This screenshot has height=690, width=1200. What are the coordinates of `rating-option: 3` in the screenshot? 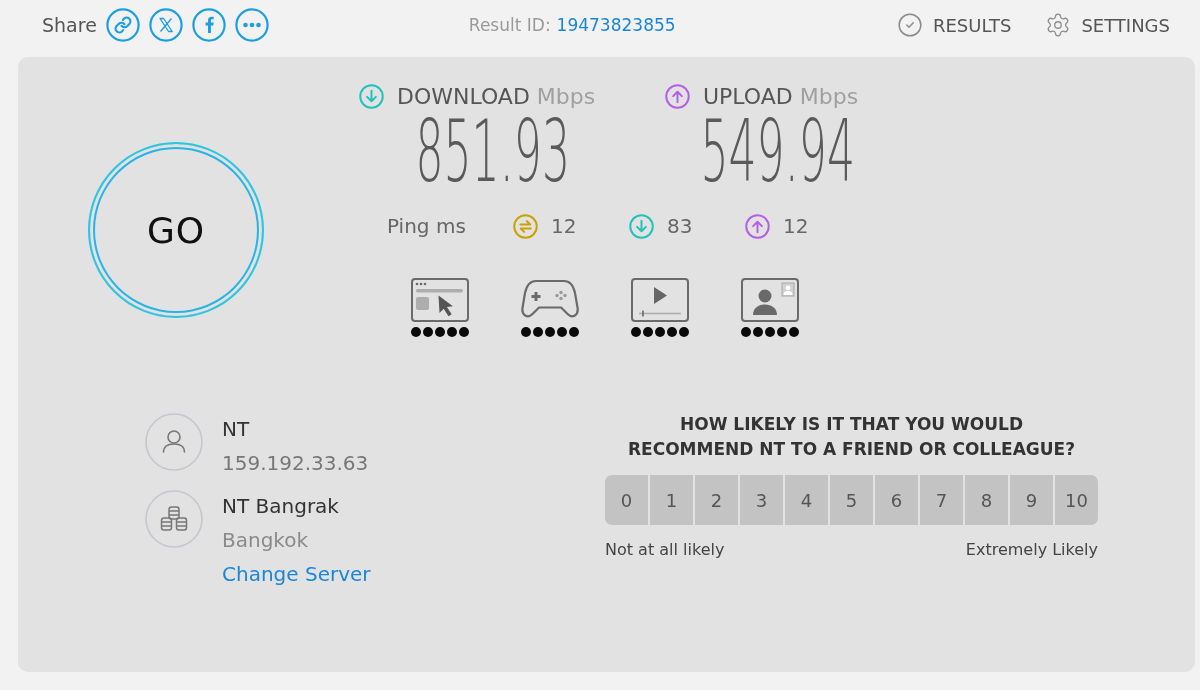 It's located at (761, 500).